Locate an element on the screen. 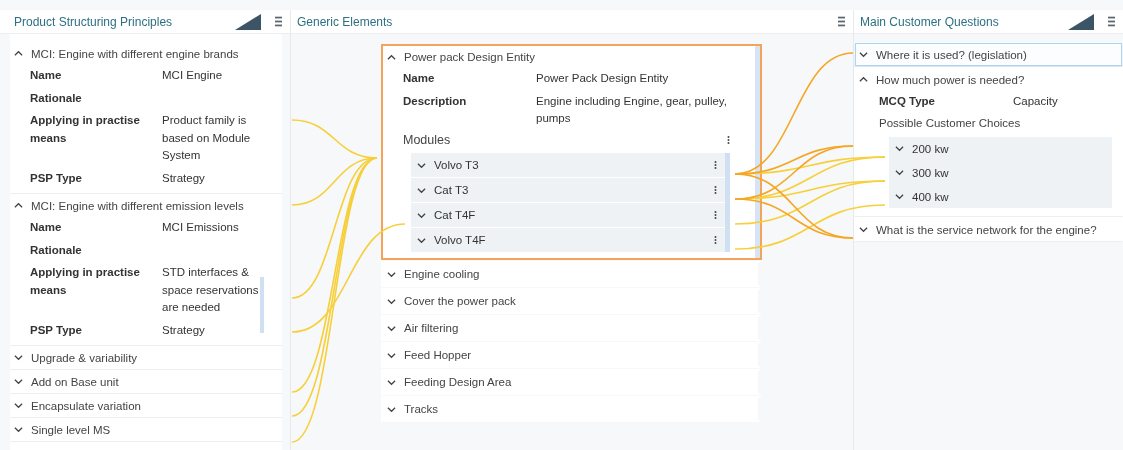 The image size is (1123, 450). list-item: Feeding Design Area is located at coordinates (571, 382).